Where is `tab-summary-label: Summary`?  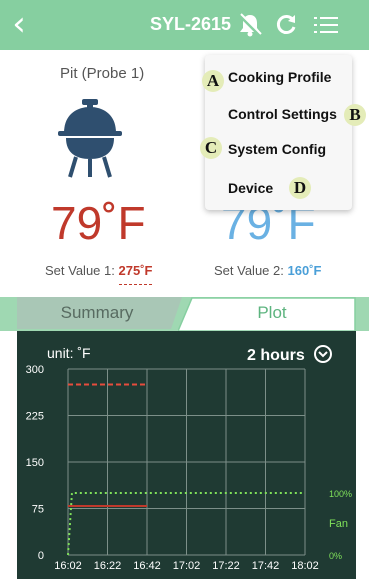 tab-summary-label: Summary is located at coordinates (97, 312).